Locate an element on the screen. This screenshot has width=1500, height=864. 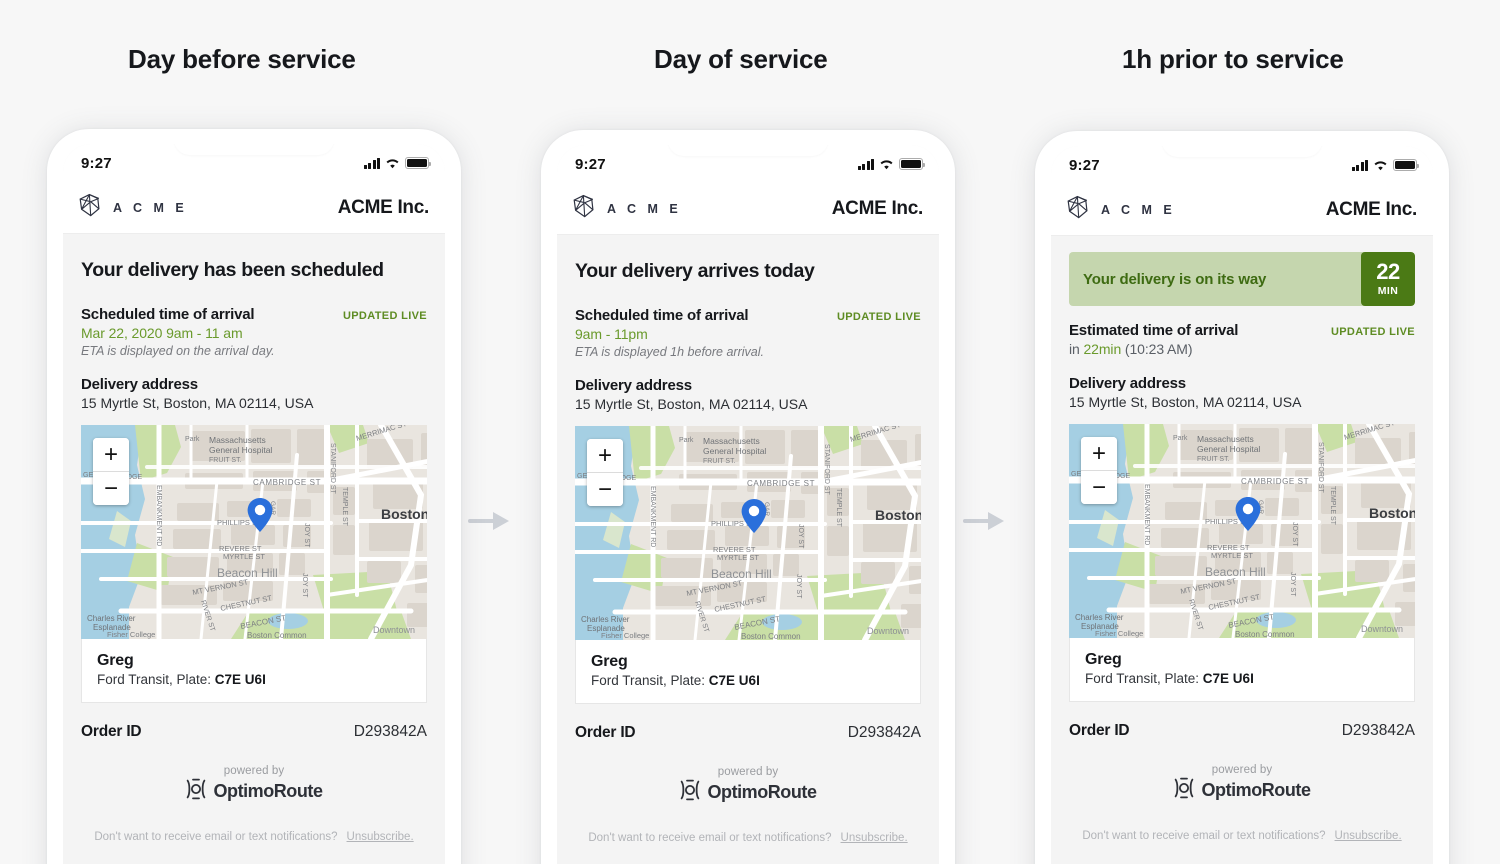
optimoroute-logo-icon is located at coordinates (1184, 790).